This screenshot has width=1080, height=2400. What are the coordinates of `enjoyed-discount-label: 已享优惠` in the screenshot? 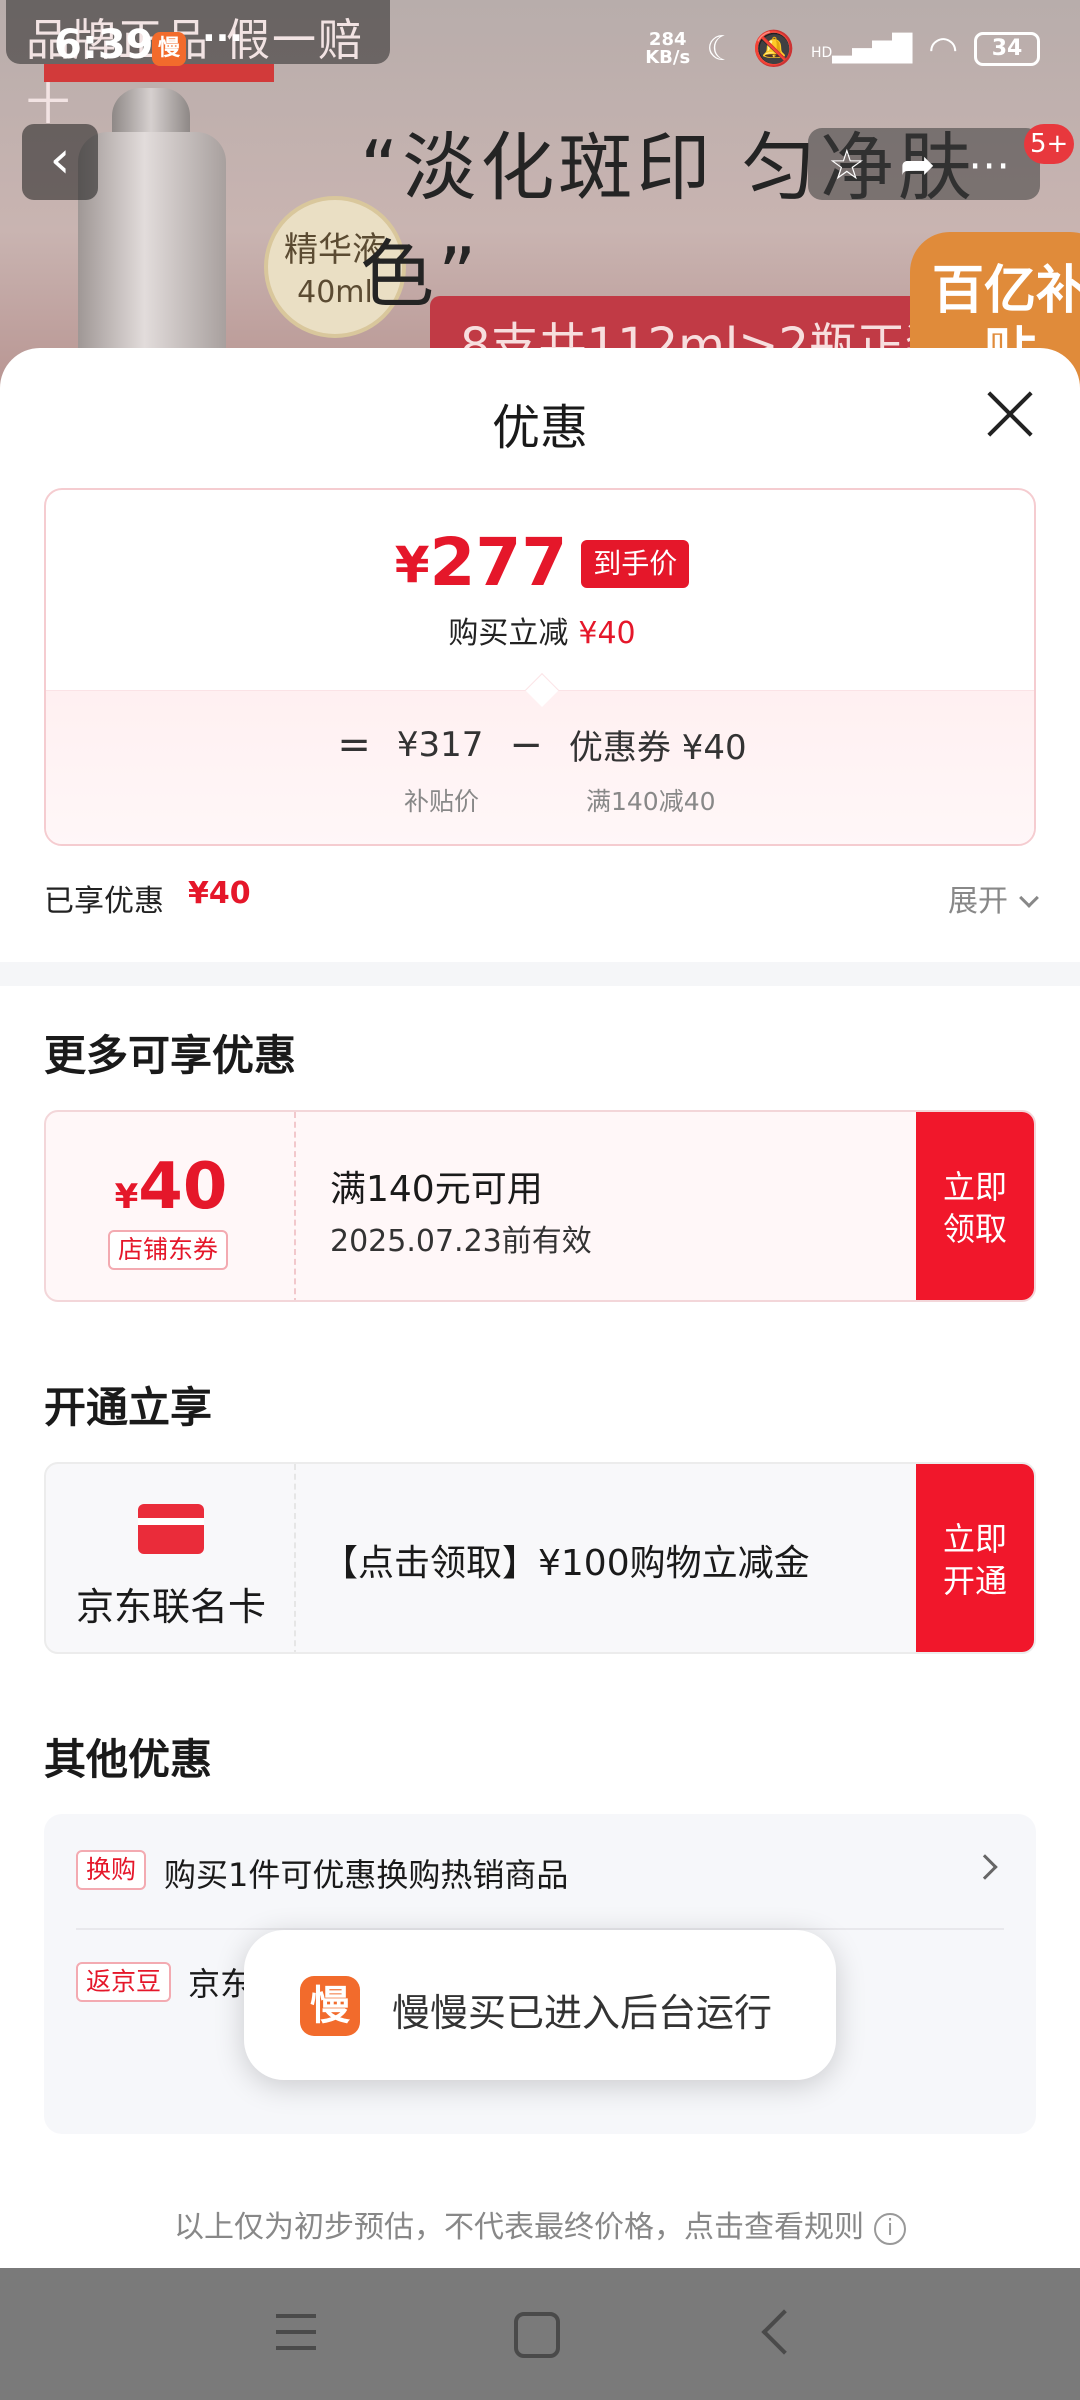 It's located at (104, 901).